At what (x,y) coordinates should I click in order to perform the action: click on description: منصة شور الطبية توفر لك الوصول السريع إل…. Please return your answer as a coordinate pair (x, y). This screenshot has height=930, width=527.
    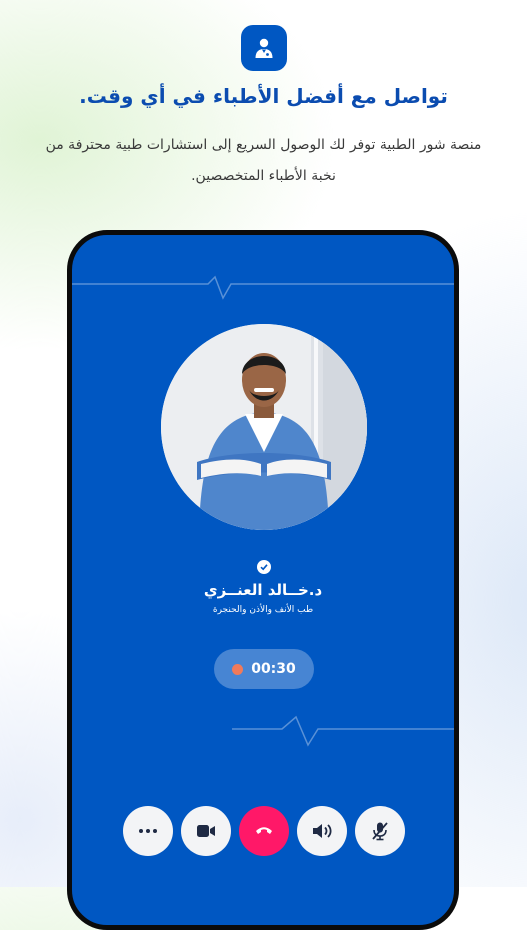
    Looking at the image, I should click on (263, 160).